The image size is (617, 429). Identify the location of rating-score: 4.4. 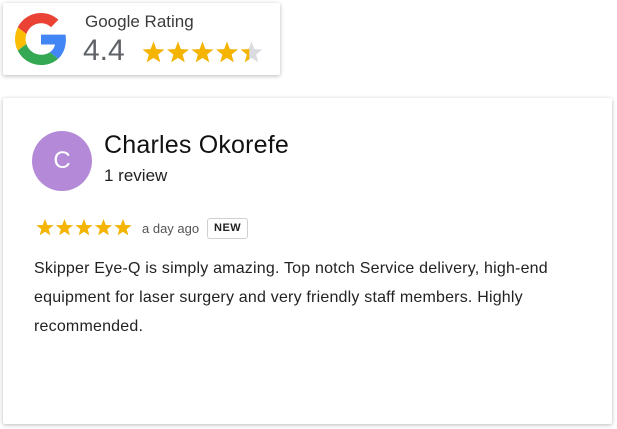
(104, 50).